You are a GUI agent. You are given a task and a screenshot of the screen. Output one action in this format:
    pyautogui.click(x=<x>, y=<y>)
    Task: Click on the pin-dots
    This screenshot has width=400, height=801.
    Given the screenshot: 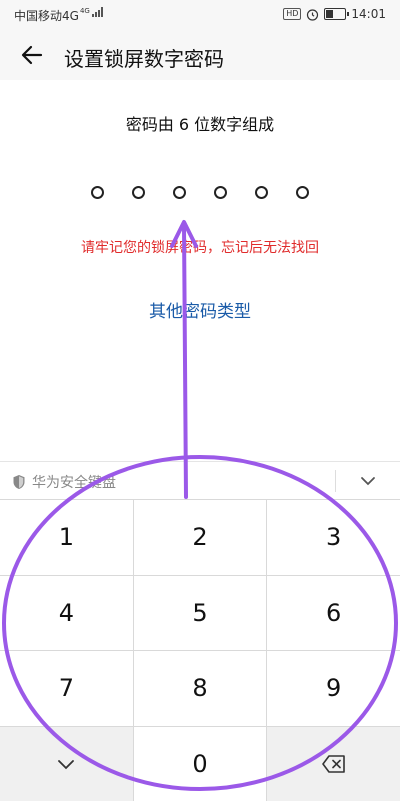 What is the action you would take?
    pyautogui.click(x=200, y=192)
    